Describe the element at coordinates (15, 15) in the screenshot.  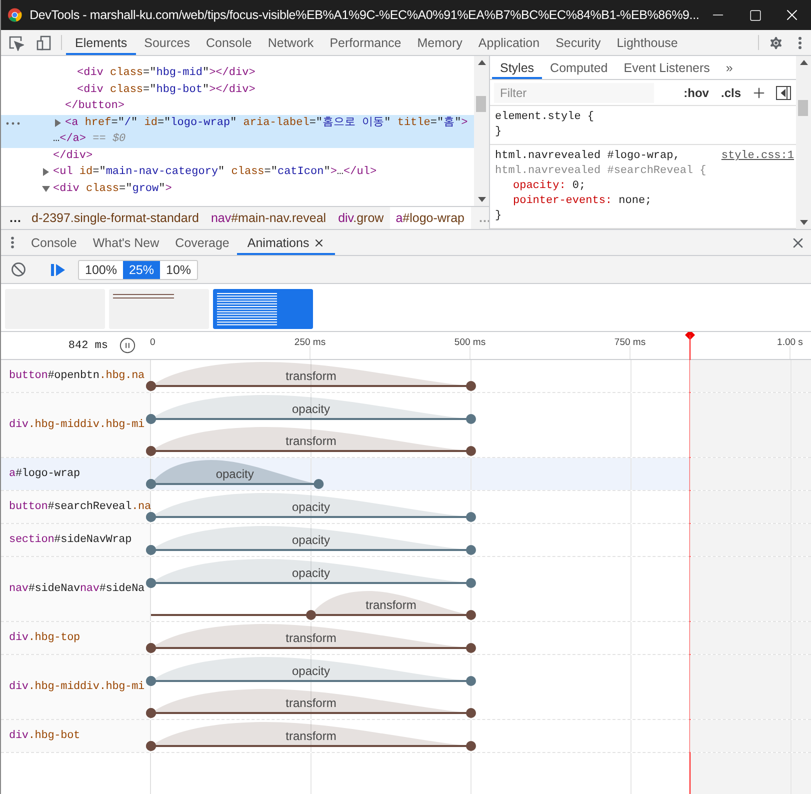
I see `browser-logo-icon` at that location.